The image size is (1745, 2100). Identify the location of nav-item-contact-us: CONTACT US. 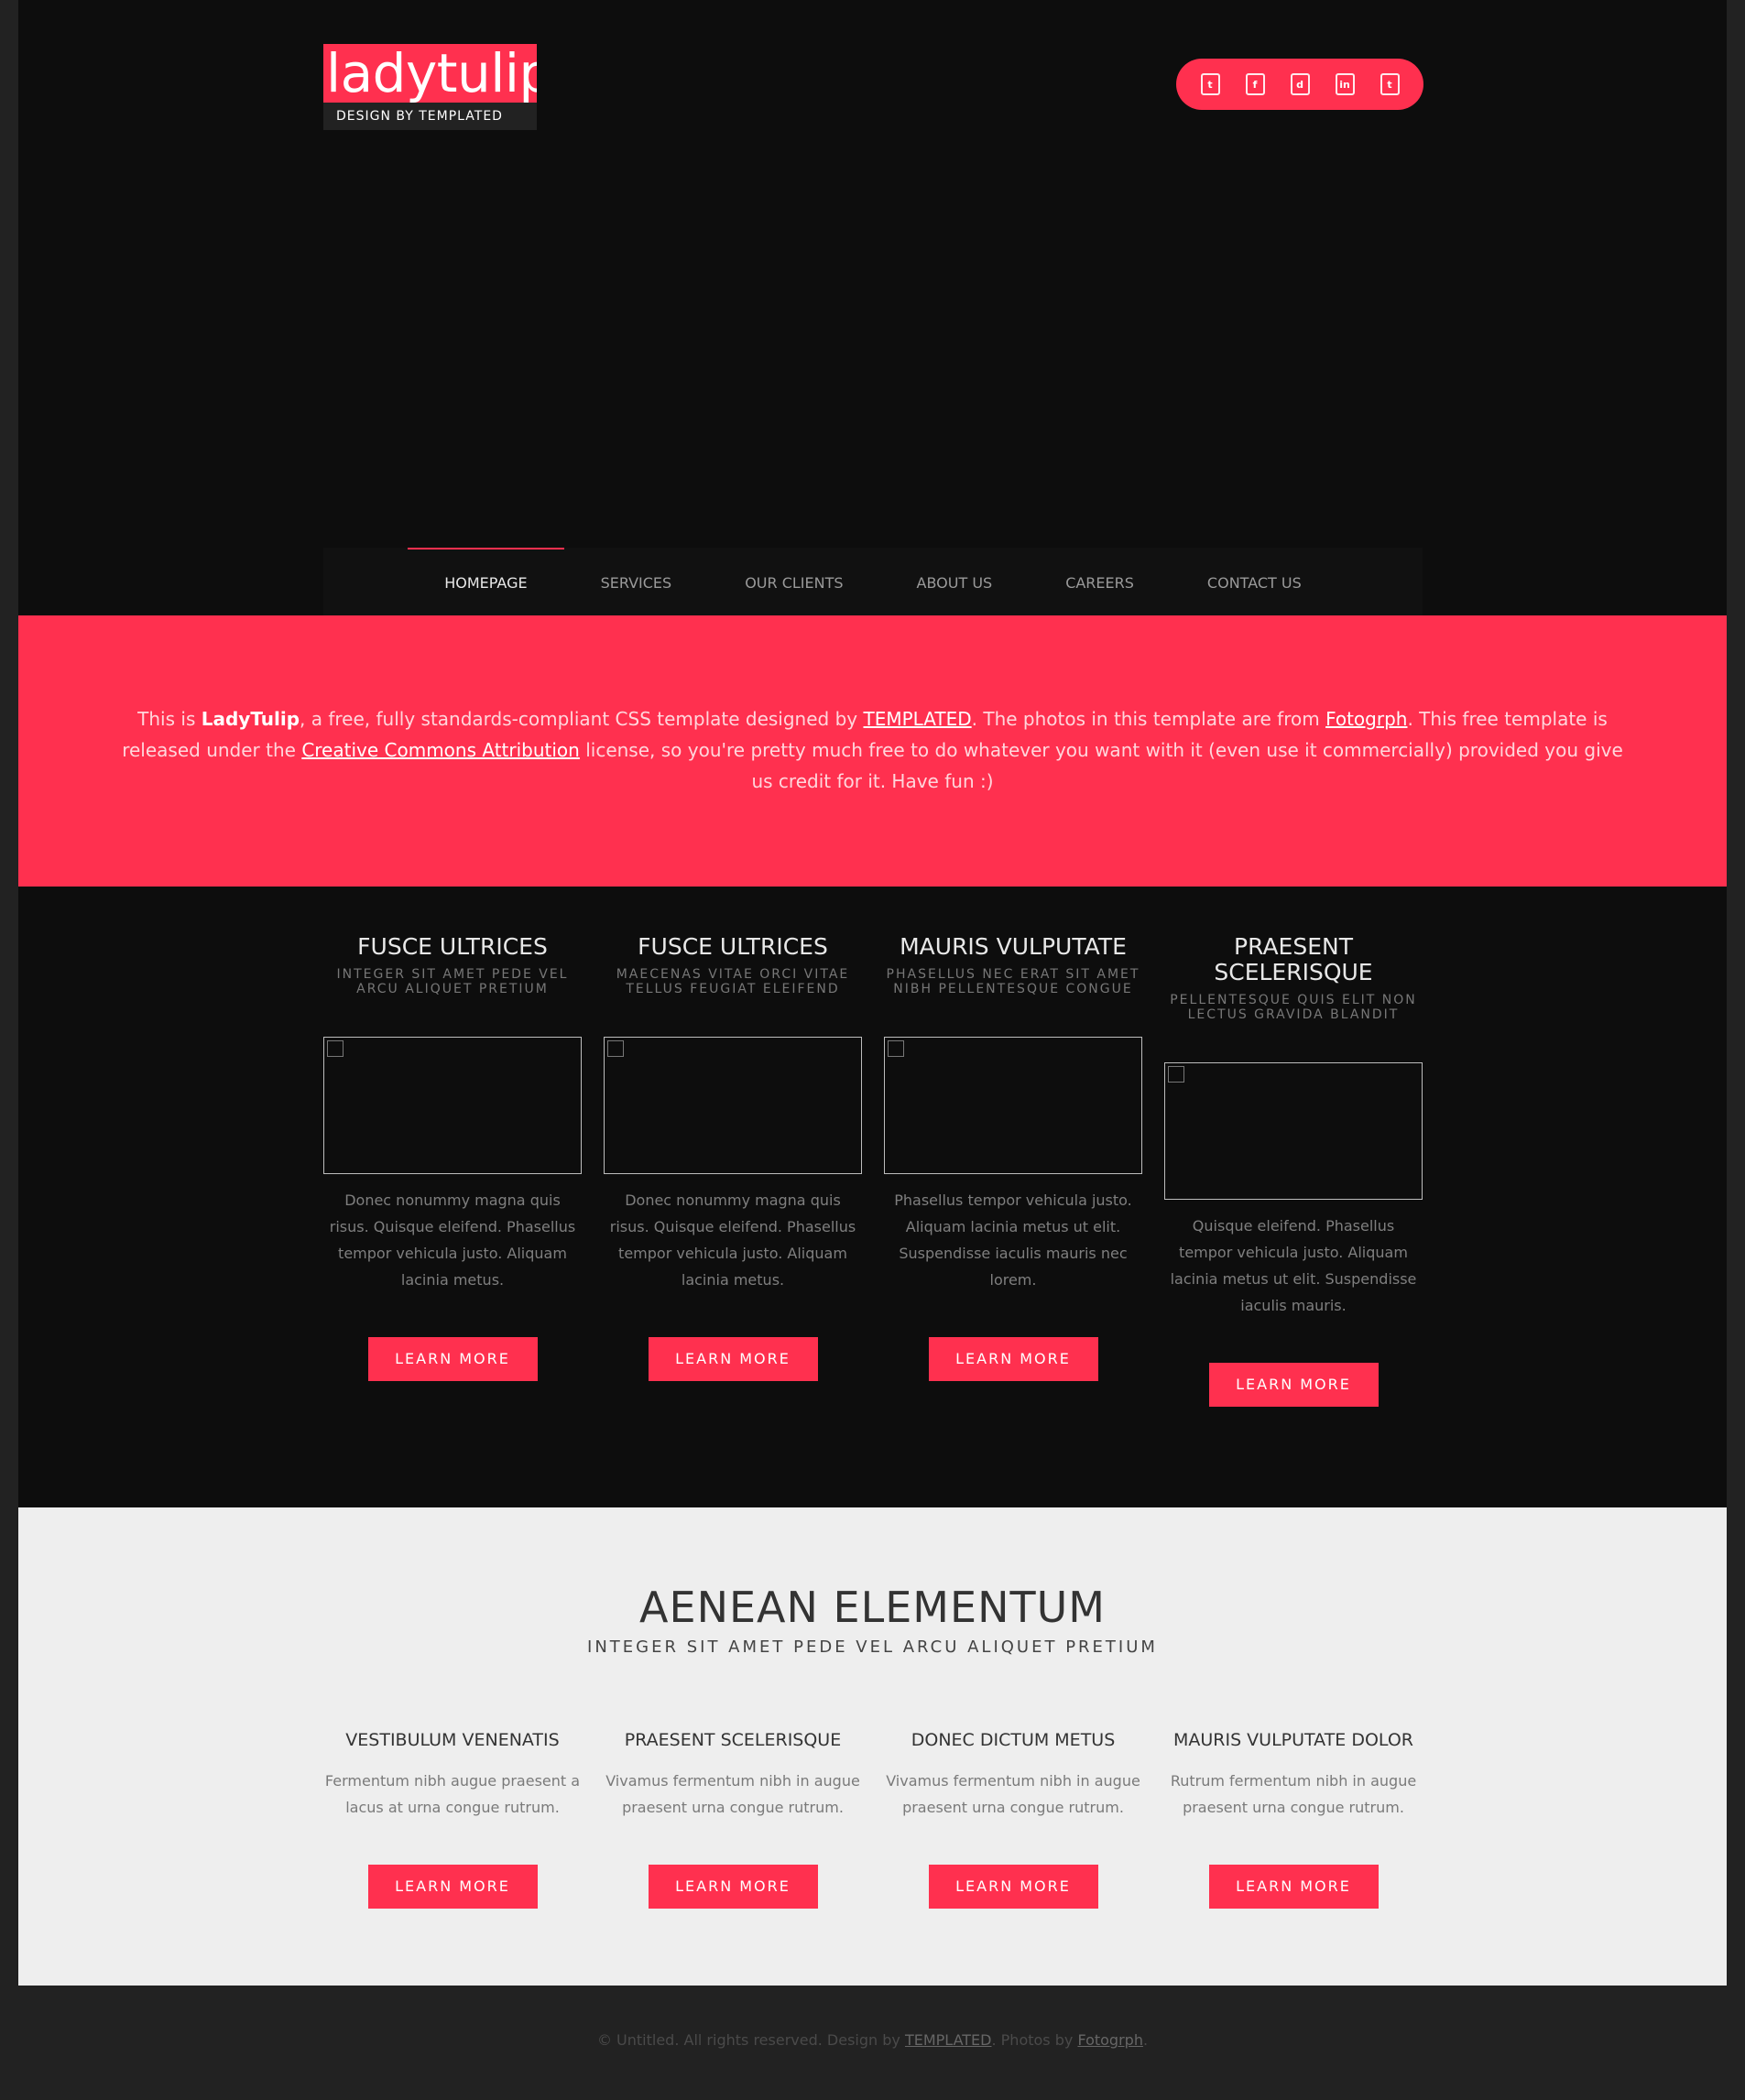
(1254, 581).